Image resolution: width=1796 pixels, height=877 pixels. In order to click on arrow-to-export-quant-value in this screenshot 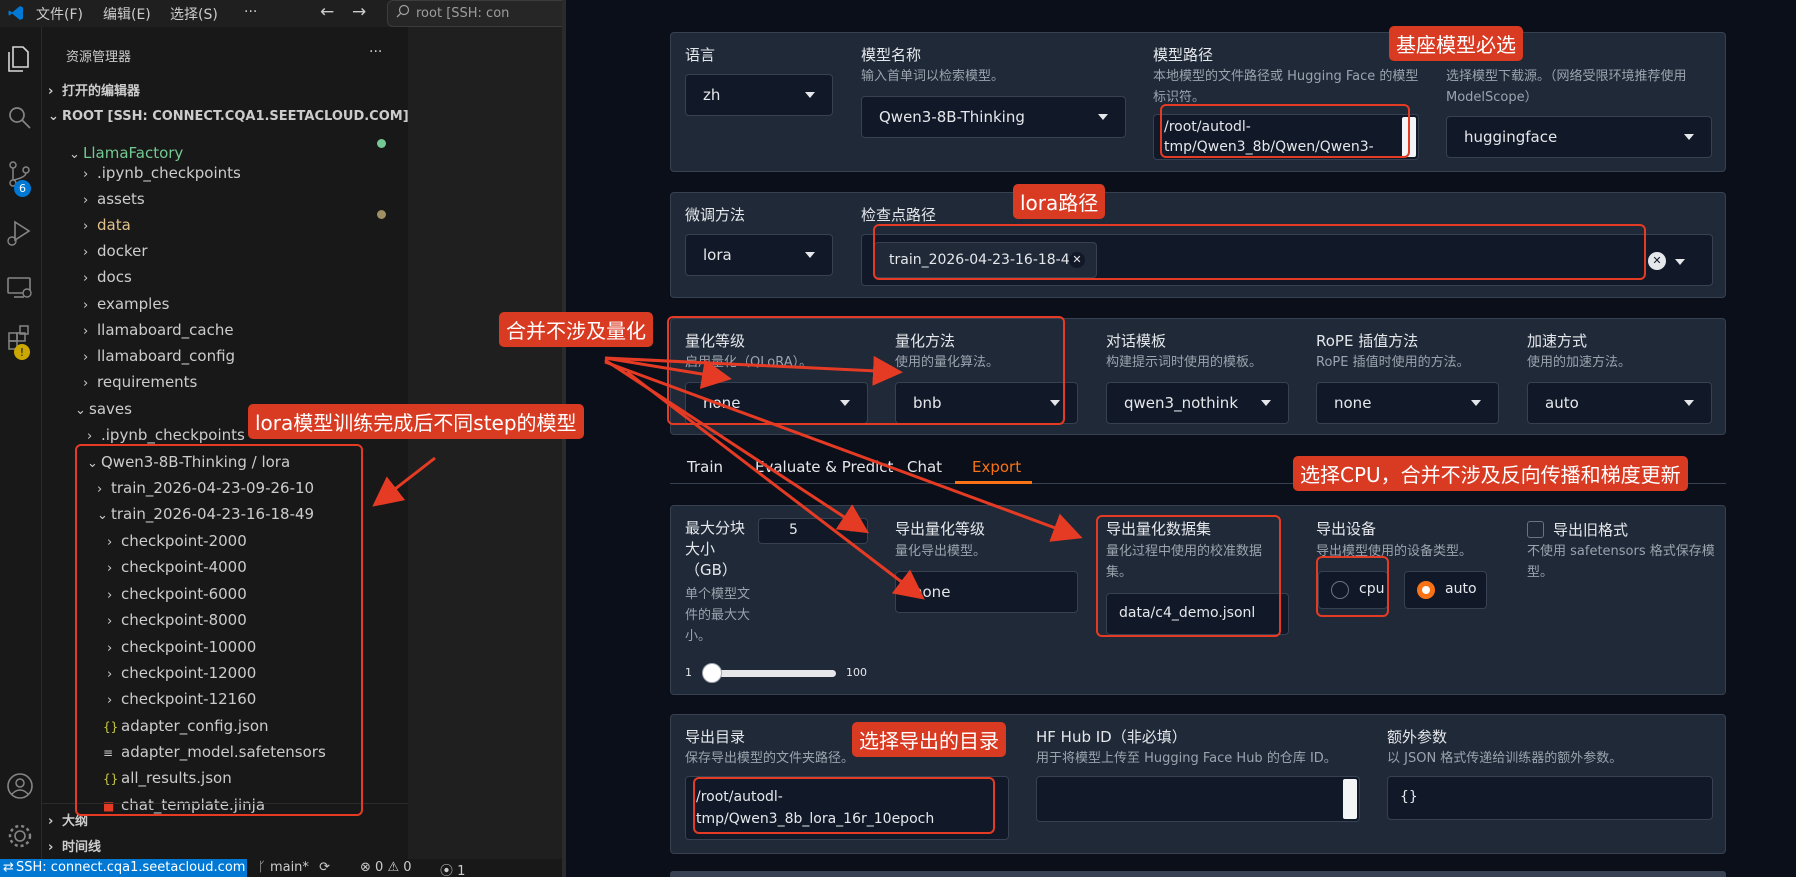, I will do `click(775, 485)`.